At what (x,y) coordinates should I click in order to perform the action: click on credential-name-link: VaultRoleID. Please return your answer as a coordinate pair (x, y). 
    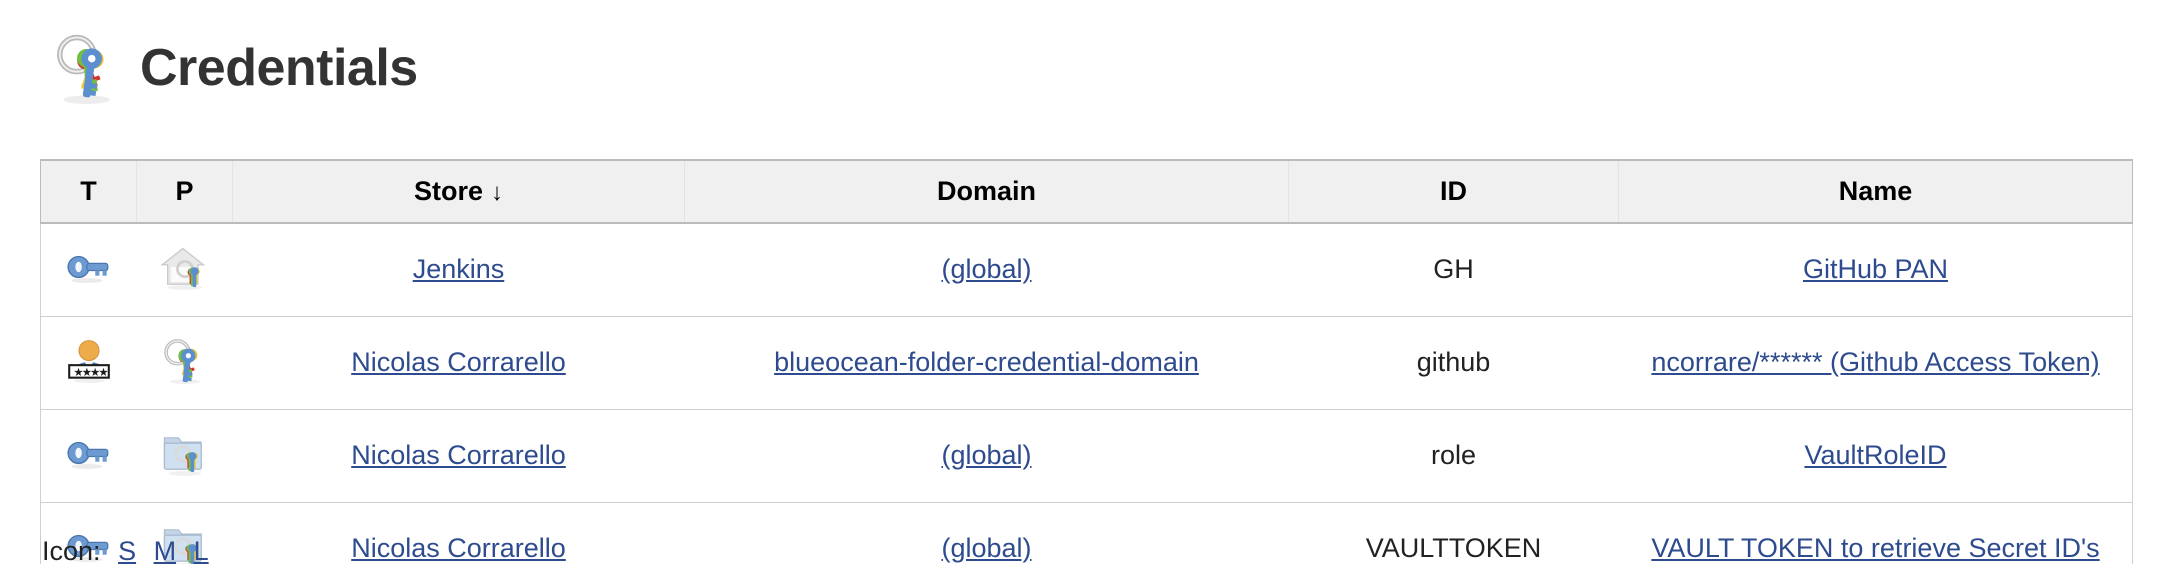
    Looking at the image, I should click on (1875, 455).